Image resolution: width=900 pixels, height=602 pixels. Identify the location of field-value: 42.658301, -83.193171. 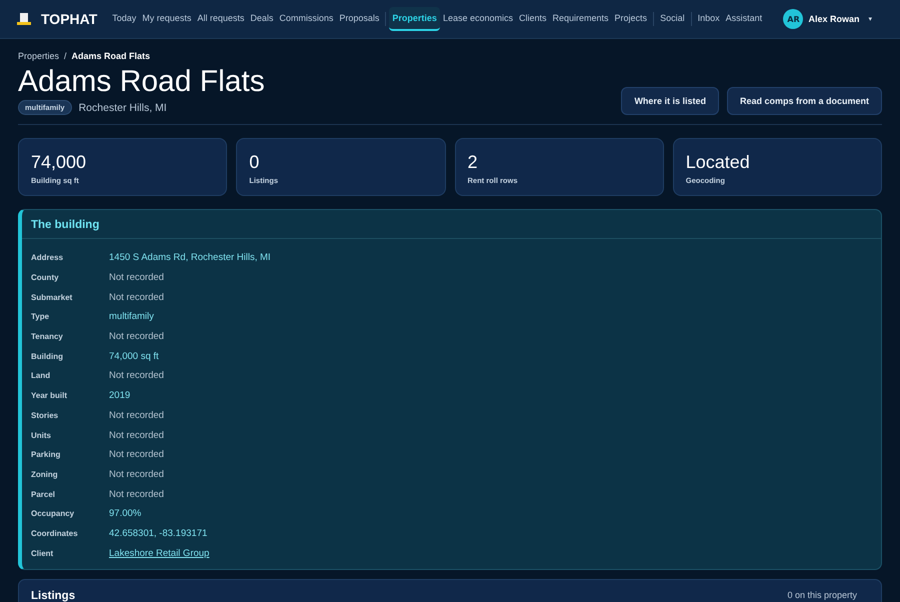
(158, 533).